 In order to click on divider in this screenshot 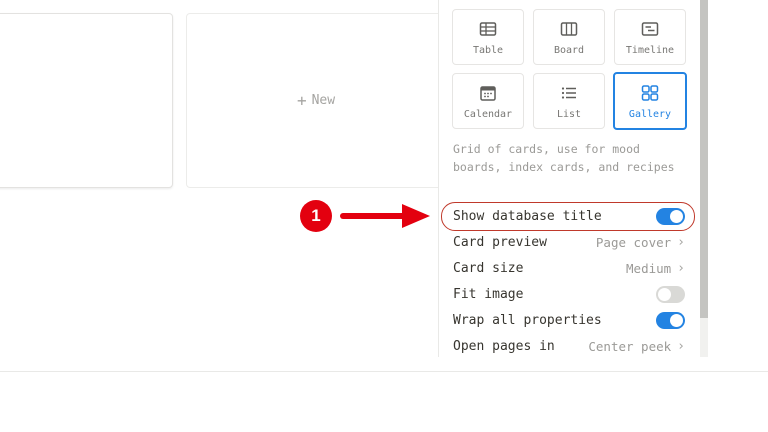, I will do `click(384, 371)`.